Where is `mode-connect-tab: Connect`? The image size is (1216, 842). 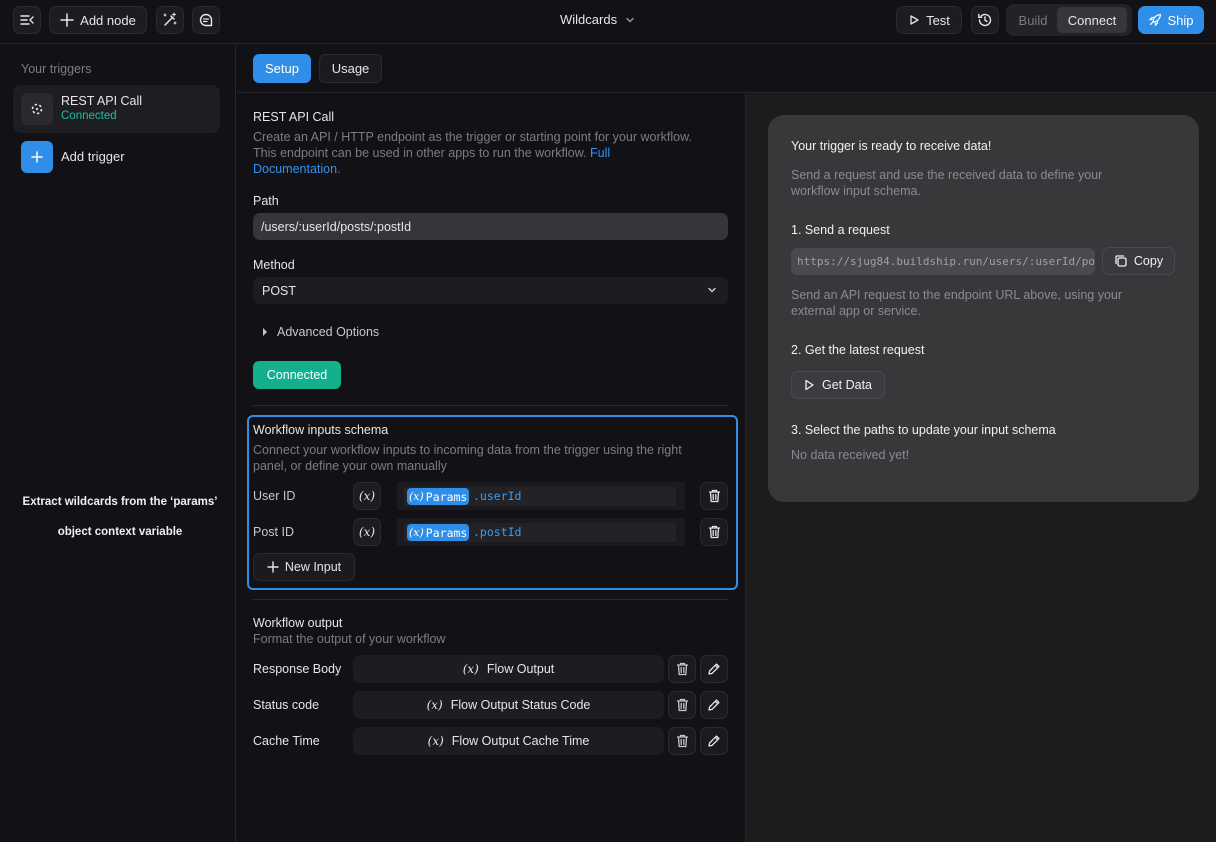 mode-connect-tab: Connect is located at coordinates (1092, 20).